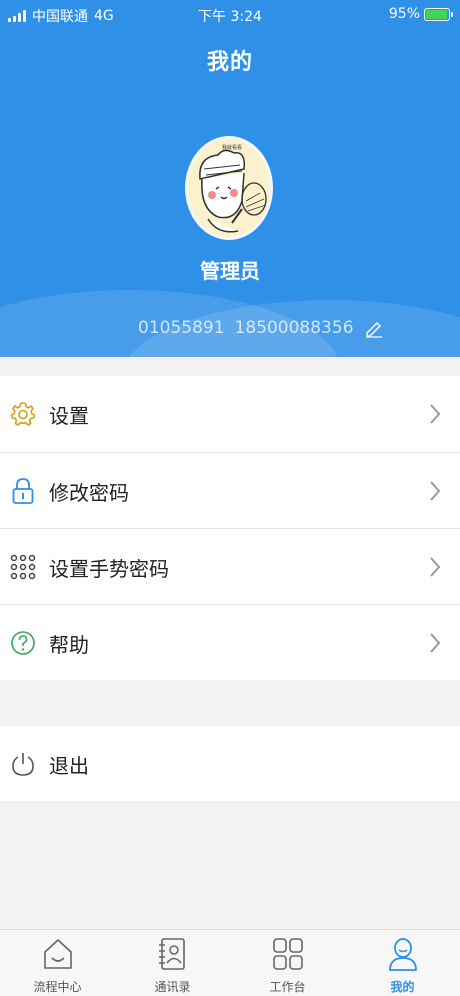  I want to click on menu-item-gesture-password: 设置手势密码, so click(230, 566).